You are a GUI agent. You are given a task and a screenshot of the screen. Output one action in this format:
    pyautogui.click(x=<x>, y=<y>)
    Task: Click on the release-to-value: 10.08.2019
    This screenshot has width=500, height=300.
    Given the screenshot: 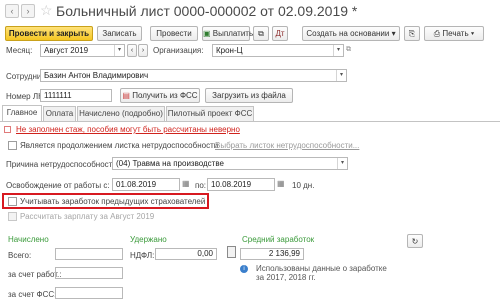 What is the action you would take?
    pyautogui.click(x=231, y=184)
    